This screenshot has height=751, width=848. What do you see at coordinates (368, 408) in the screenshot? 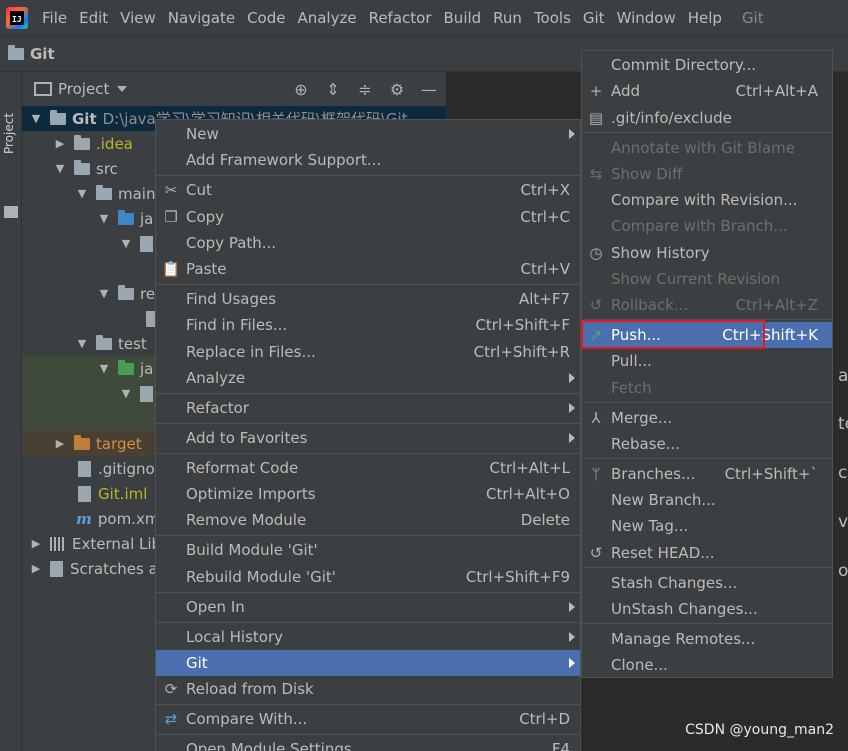
I see `menu-item-refactor: Refactor` at bounding box center [368, 408].